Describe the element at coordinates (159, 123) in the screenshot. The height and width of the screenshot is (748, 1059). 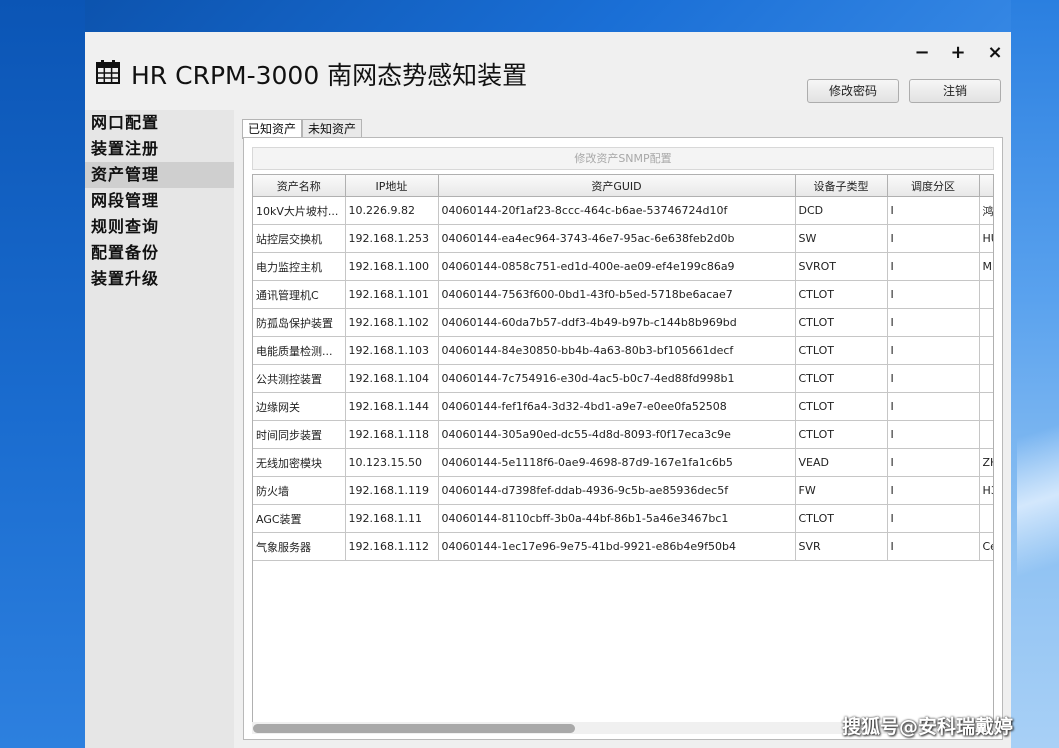
I see `sidebar-item-port-config: 网口配置` at that location.